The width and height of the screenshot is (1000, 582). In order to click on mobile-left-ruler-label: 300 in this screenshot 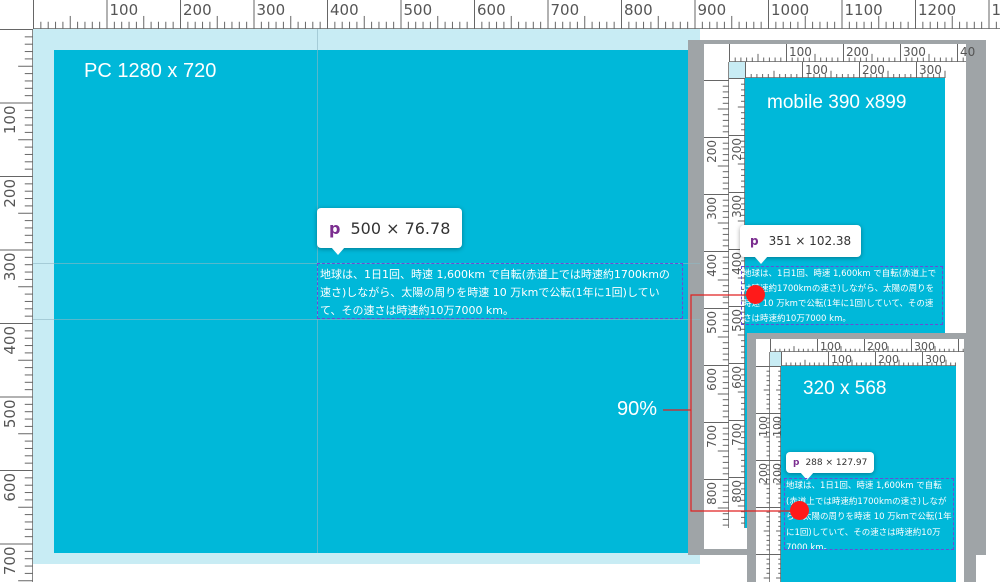, I will do `click(712, 208)`.